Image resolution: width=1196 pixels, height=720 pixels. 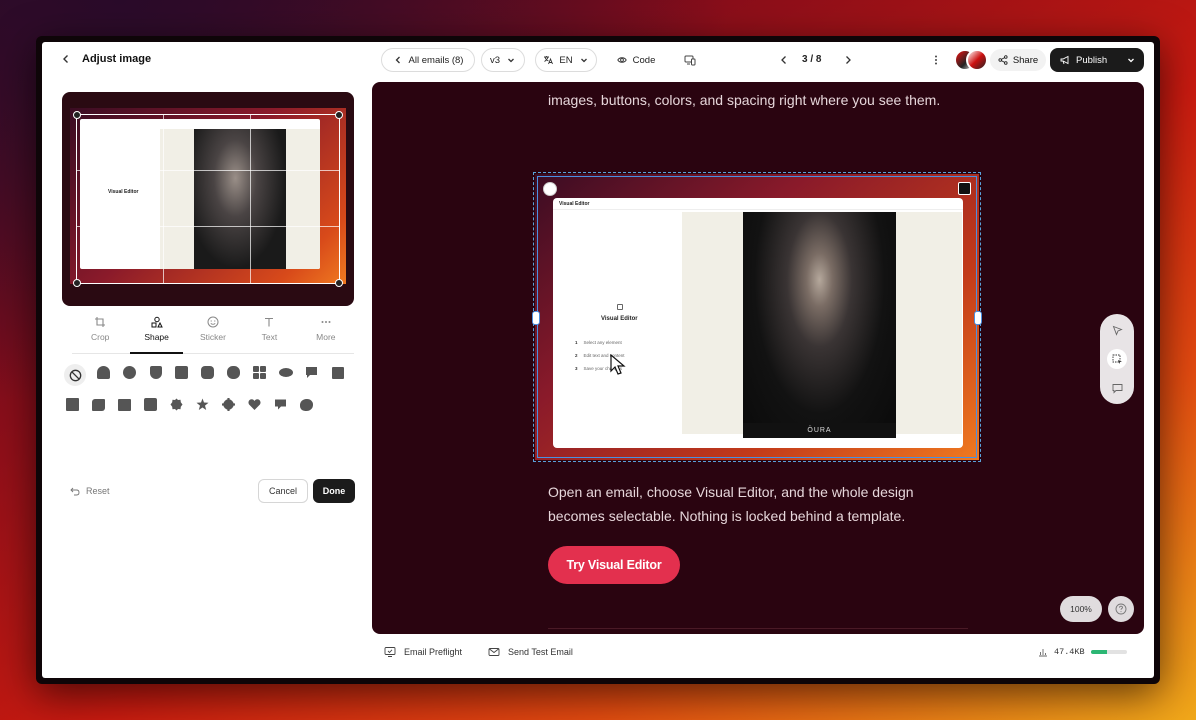 What do you see at coordinates (536, 318) in the screenshot?
I see `resize-handle-left` at bounding box center [536, 318].